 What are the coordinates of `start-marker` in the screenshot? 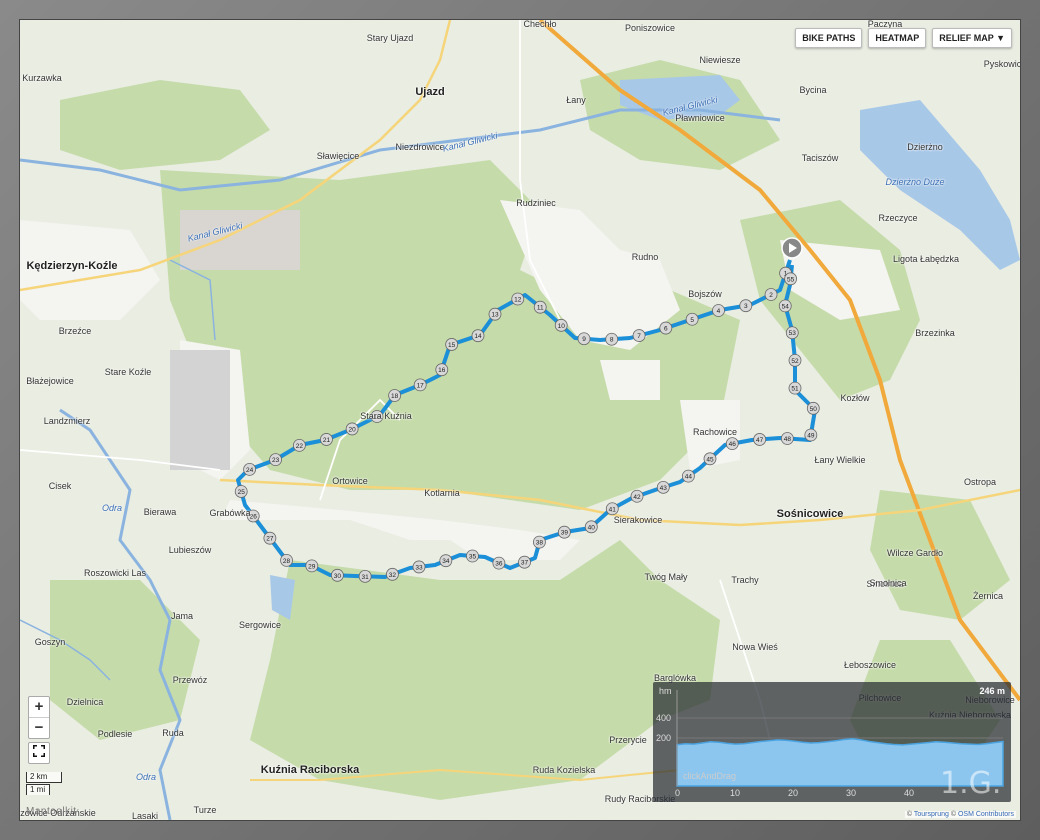 It's located at (792, 248).